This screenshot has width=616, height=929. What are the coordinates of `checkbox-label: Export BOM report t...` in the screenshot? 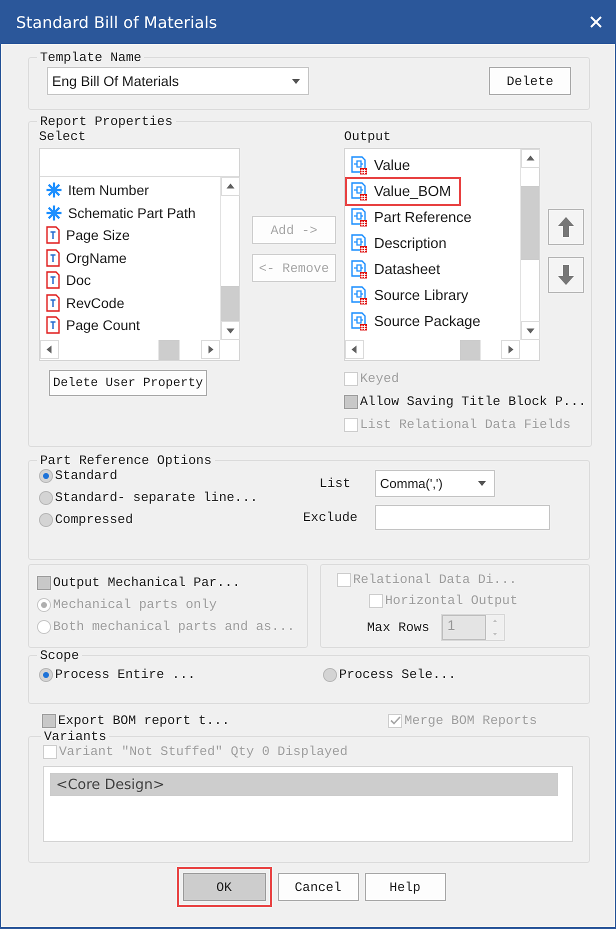 It's located at (144, 720).